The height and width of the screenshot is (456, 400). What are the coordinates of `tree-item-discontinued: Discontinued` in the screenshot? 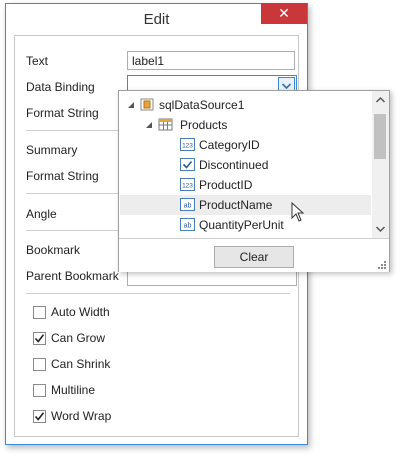 It's located at (270, 165).